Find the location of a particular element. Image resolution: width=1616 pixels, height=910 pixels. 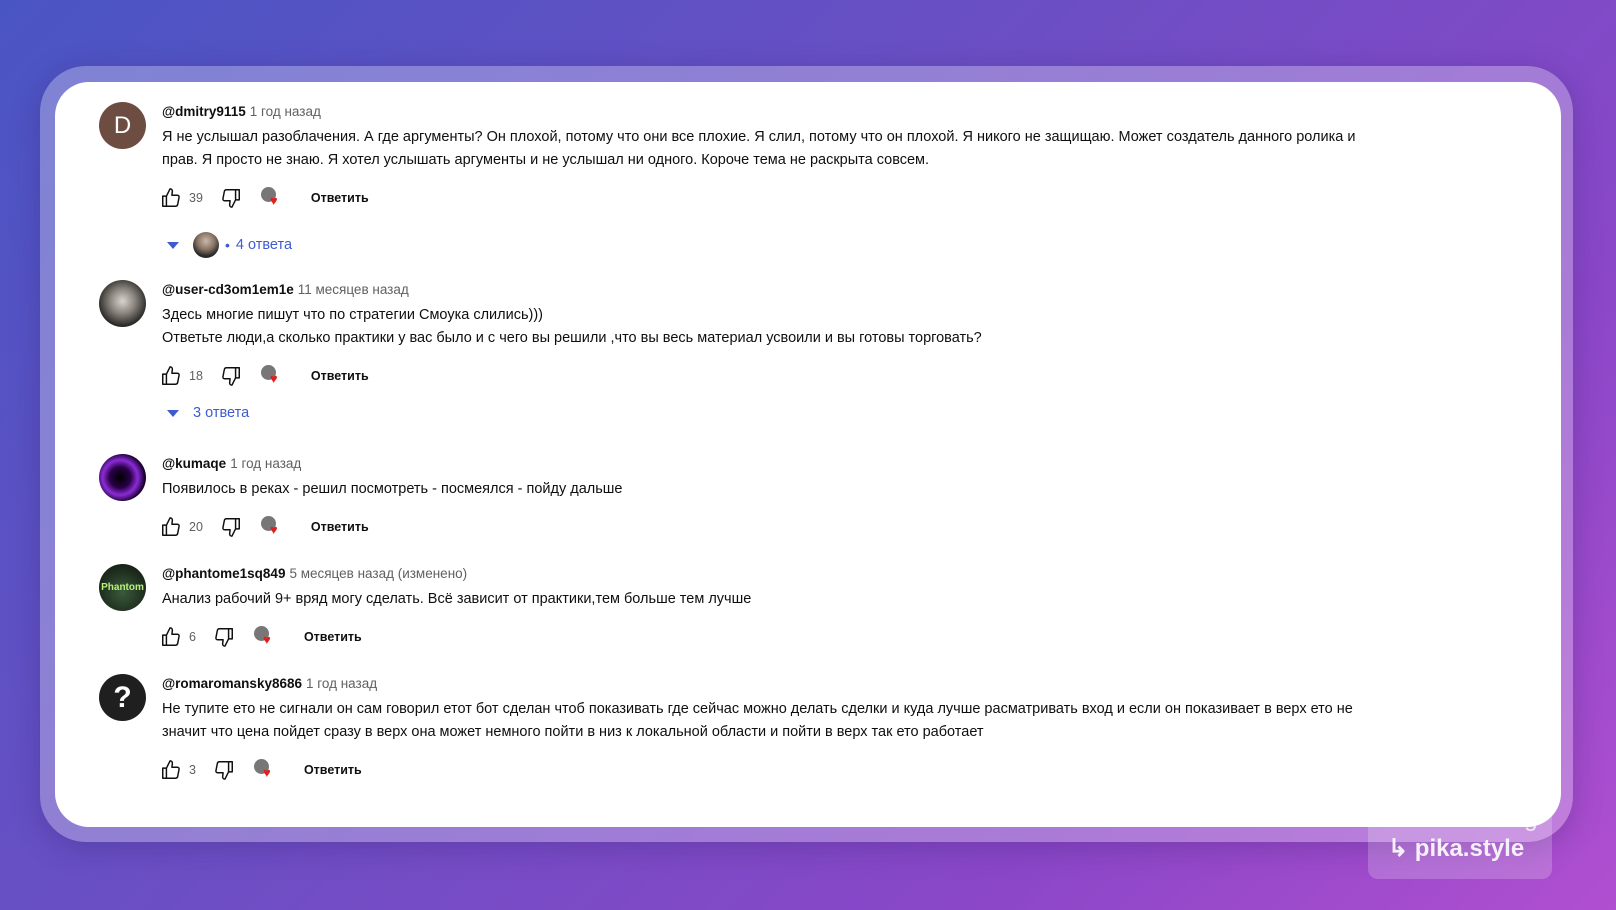

comment-actions: 6 ♥ Ответить is located at coordinates (260, 637).